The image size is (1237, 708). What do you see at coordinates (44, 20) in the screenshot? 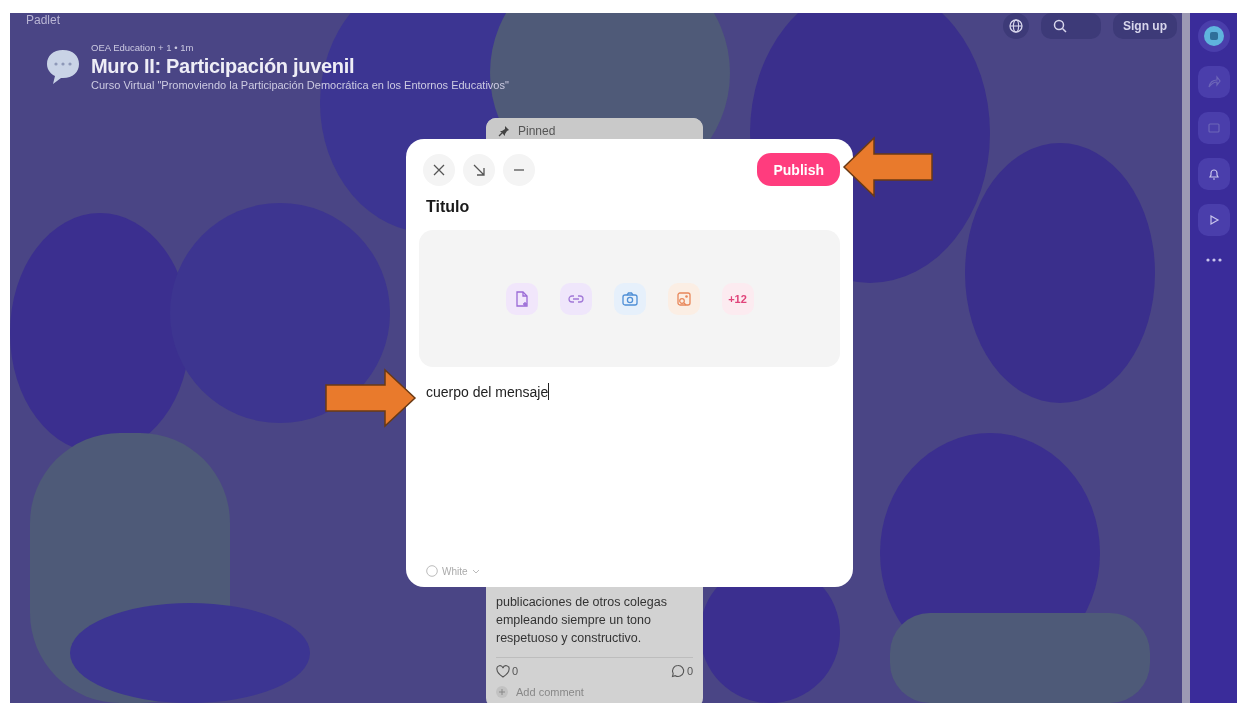
I see `app-name: Padlet` at bounding box center [44, 20].